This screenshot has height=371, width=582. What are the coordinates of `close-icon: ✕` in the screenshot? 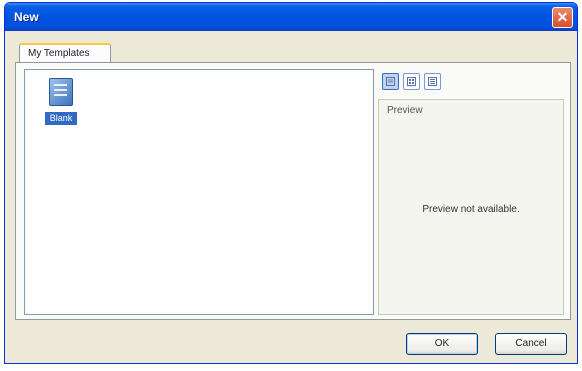 It's located at (562, 17).